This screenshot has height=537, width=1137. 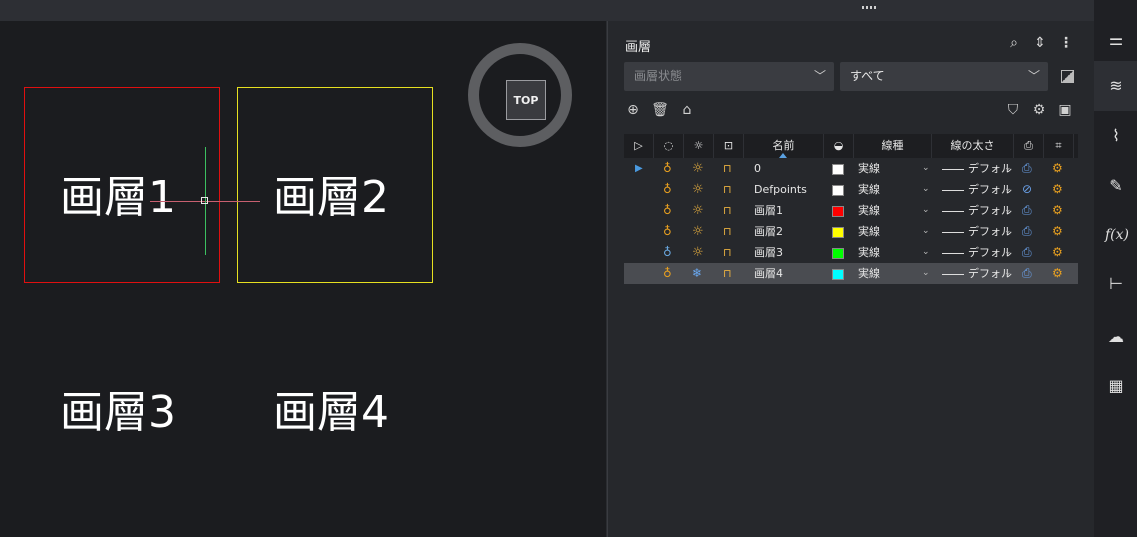 What do you see at coordinates (729, 146) in the screenshot?
I see `header-lock-icon: ⊡` at bounding box center [729, 146].